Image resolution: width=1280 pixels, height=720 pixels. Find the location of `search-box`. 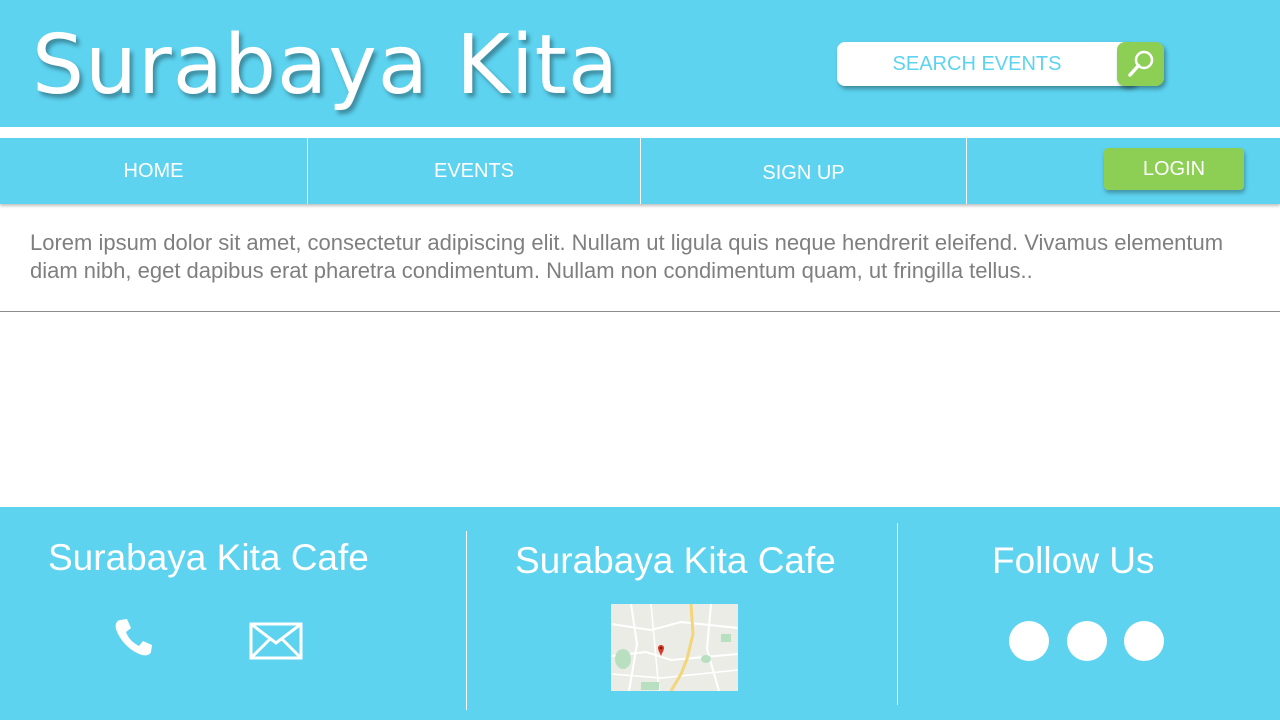

search-box is located at coordinates (987, 64).